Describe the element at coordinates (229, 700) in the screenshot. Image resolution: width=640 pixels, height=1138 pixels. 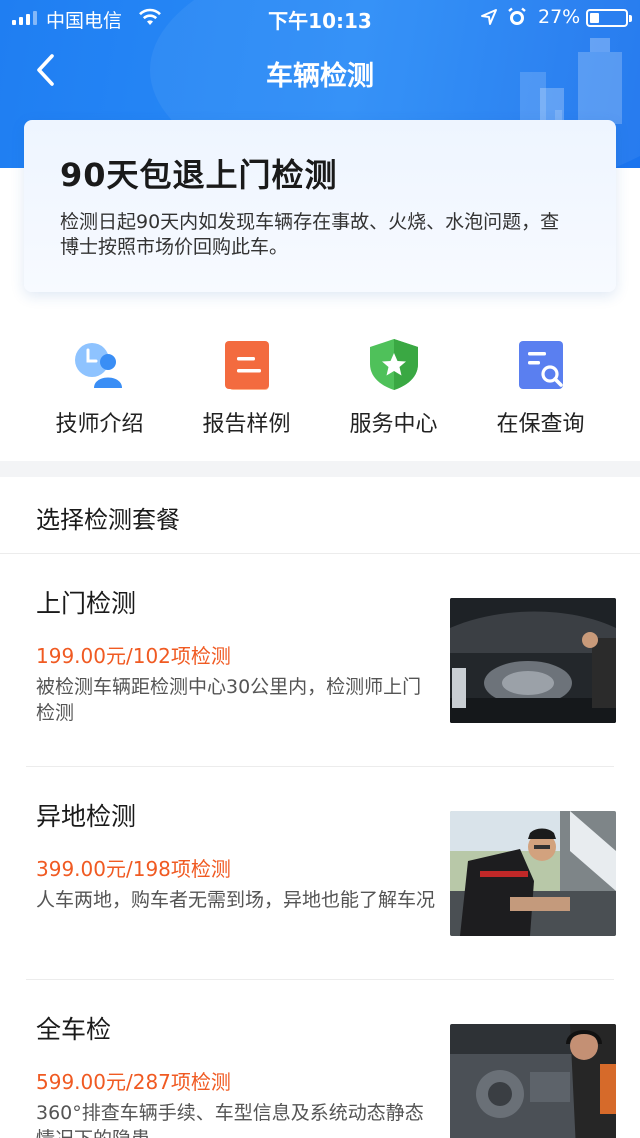
I see `package-description: 被检测车辆距检测中心30公里内，检测师上门检测` at that location.